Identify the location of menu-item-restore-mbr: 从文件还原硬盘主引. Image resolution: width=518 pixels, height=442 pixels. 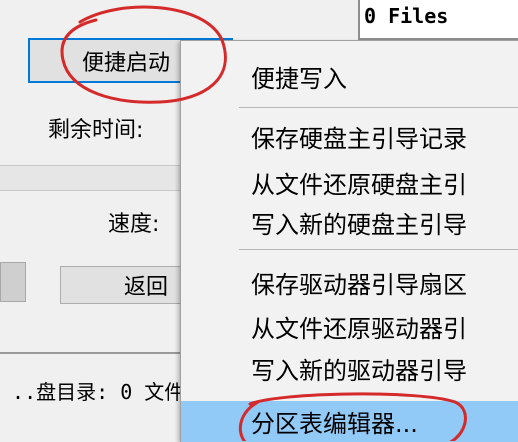
(349, 182).